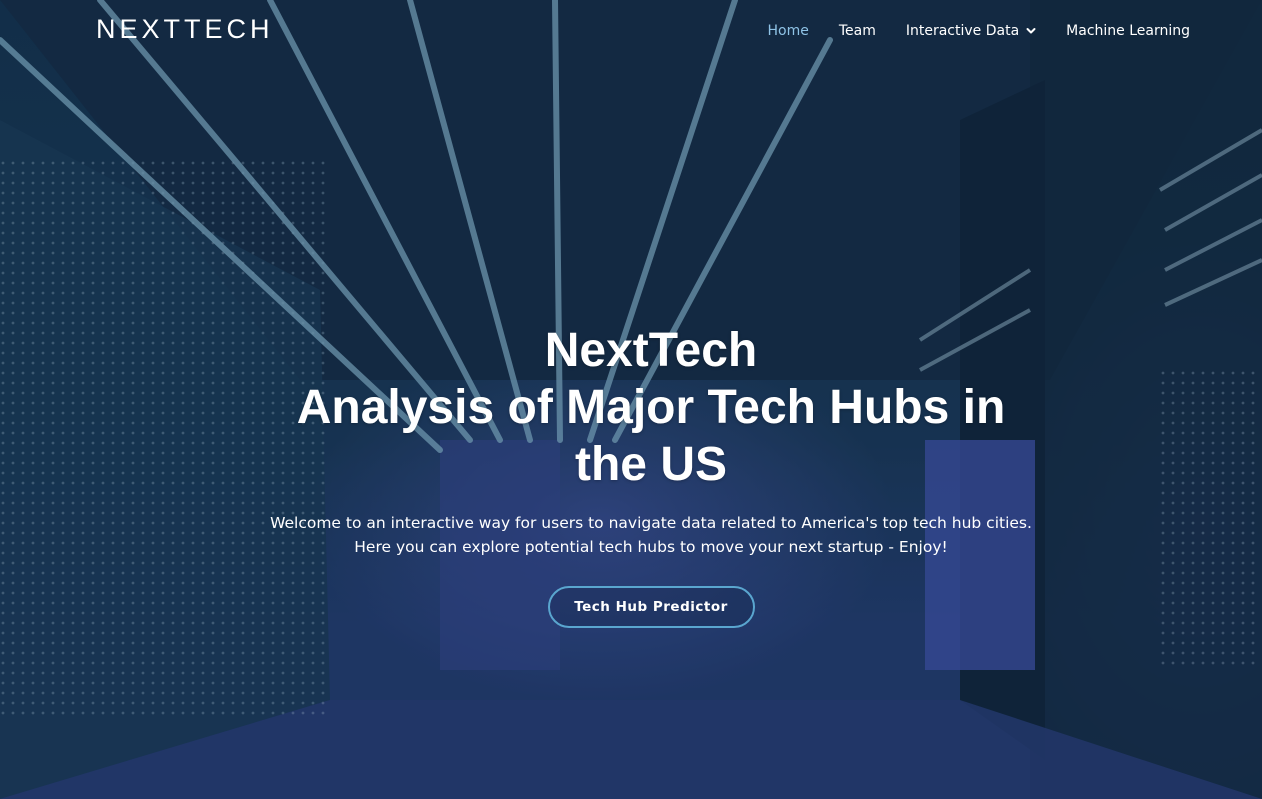 This screenshot has width=1262, height=799. I want to click on nav-link-label: Machine Learning, so click(1128, 31).